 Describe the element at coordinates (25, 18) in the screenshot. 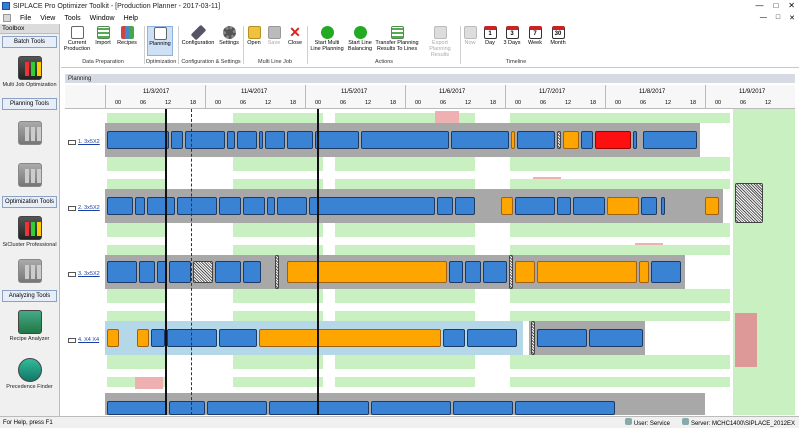

I see `menu-file: File` at that location.